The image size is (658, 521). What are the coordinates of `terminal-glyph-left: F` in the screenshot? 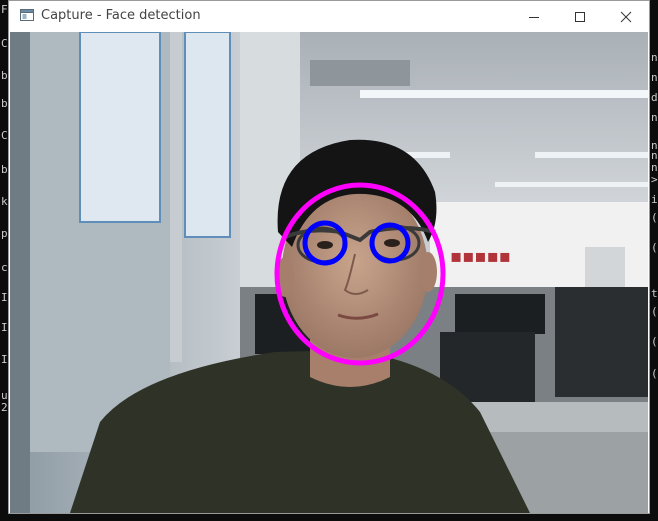 It's located at (4, 9).